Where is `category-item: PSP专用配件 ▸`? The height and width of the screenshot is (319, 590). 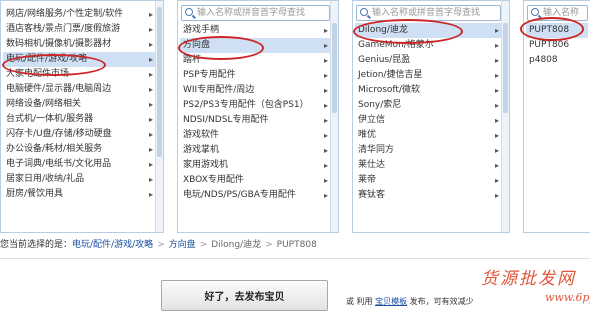
category-item: PSP专用配件 ▸ is located at coordinates (255, 75).